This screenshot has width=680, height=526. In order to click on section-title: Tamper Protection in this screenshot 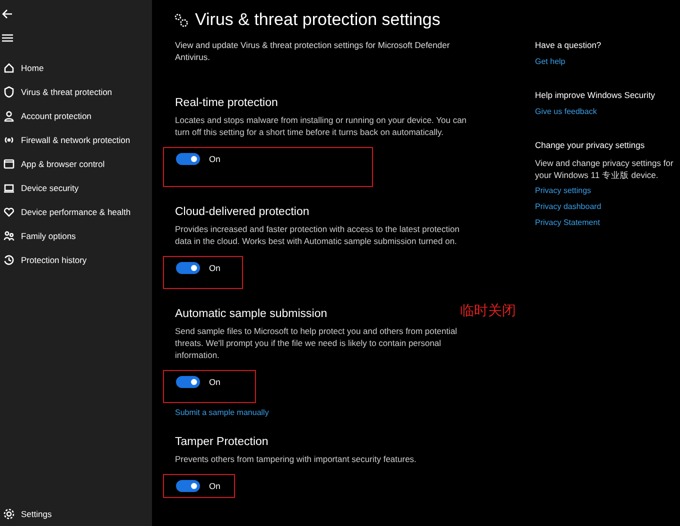, I will do `click(221, 442)`.